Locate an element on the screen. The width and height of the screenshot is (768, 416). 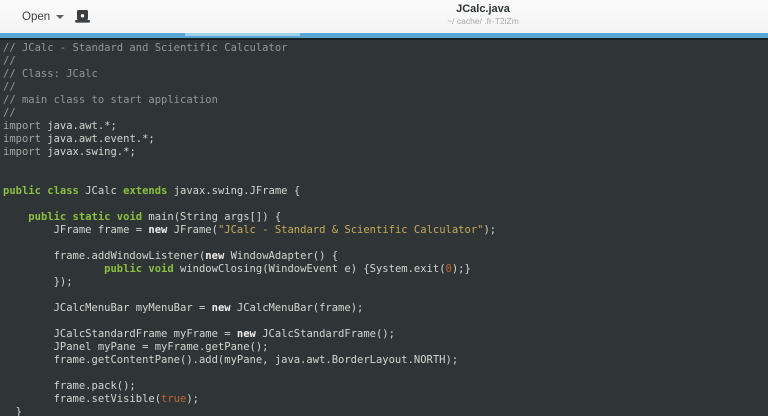
progress-bar is located at coordinates (384, 35).